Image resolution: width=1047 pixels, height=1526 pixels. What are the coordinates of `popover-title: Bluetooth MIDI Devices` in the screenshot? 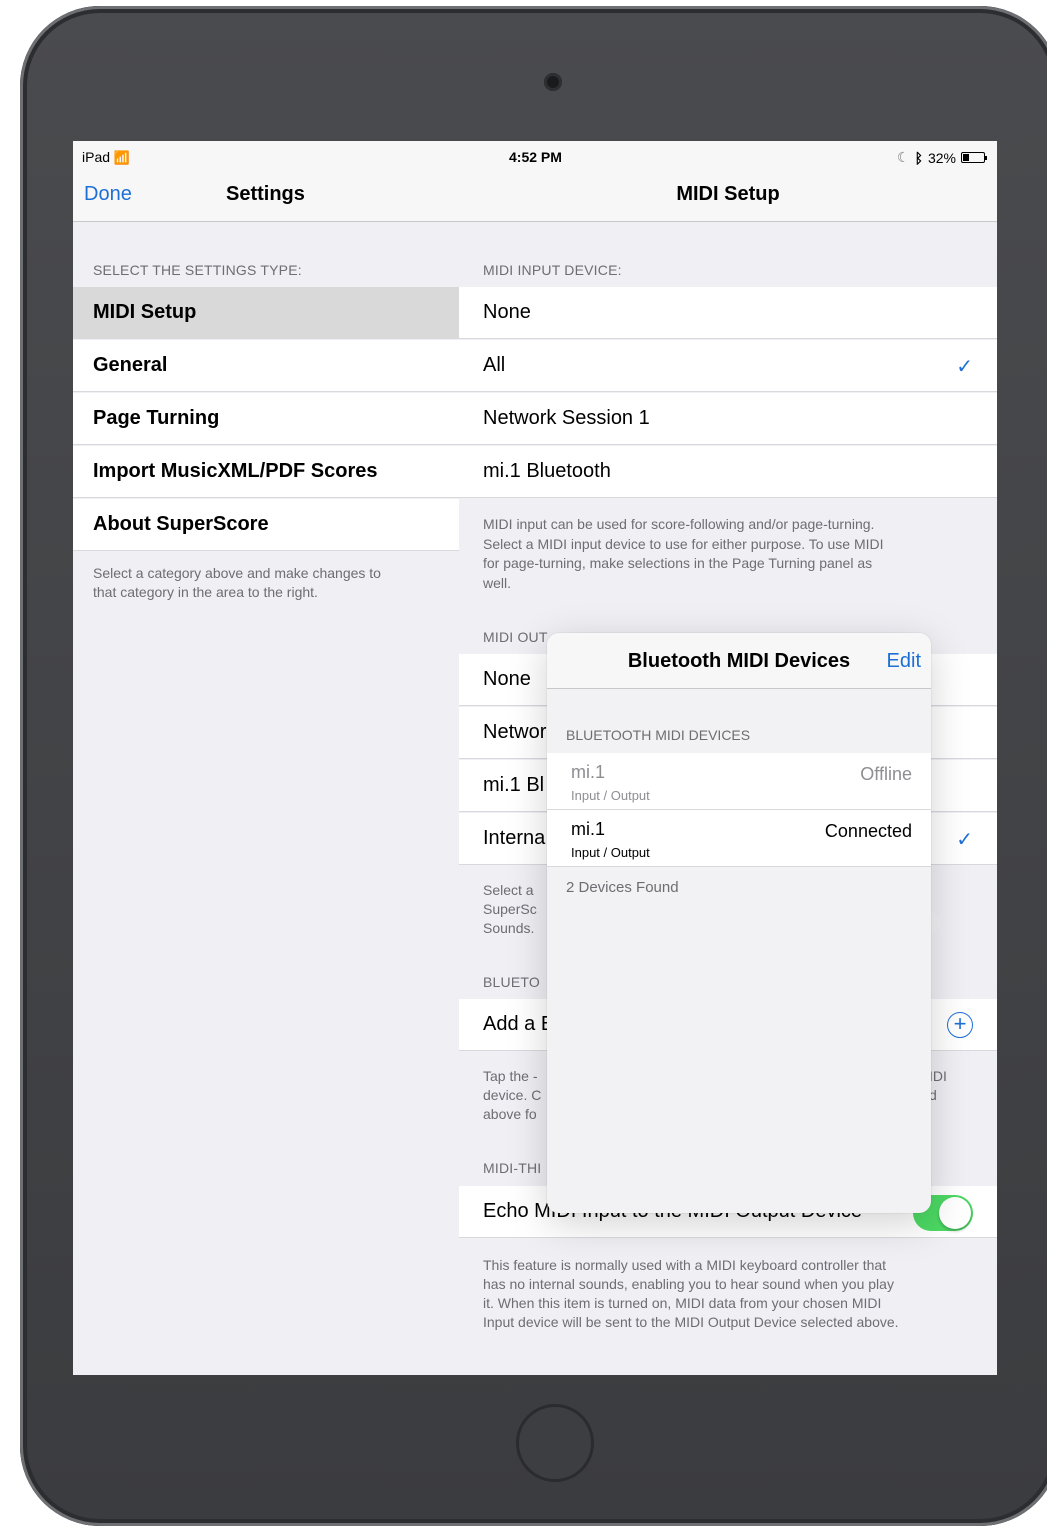 It's located at (739, 661).